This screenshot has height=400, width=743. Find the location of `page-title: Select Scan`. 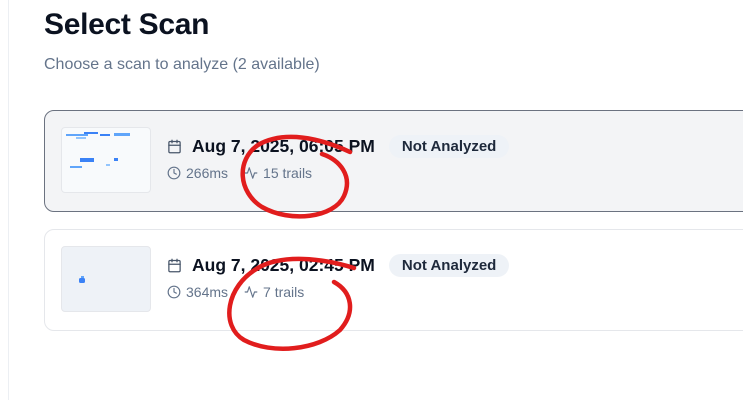

page-title: Select Scan is located at coordinates (127, 24).